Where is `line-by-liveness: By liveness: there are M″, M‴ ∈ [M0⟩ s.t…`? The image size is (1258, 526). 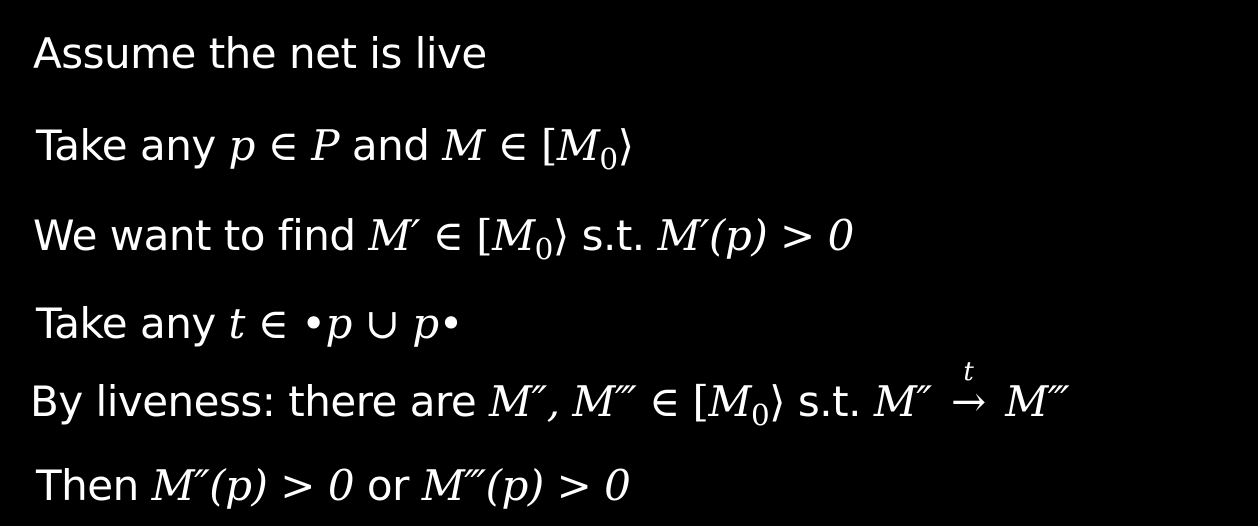
line-by-liveness: By liveness: there are M″, M‴ ∈ [M0⟩ s.t… is located at coordinates (550, 394).